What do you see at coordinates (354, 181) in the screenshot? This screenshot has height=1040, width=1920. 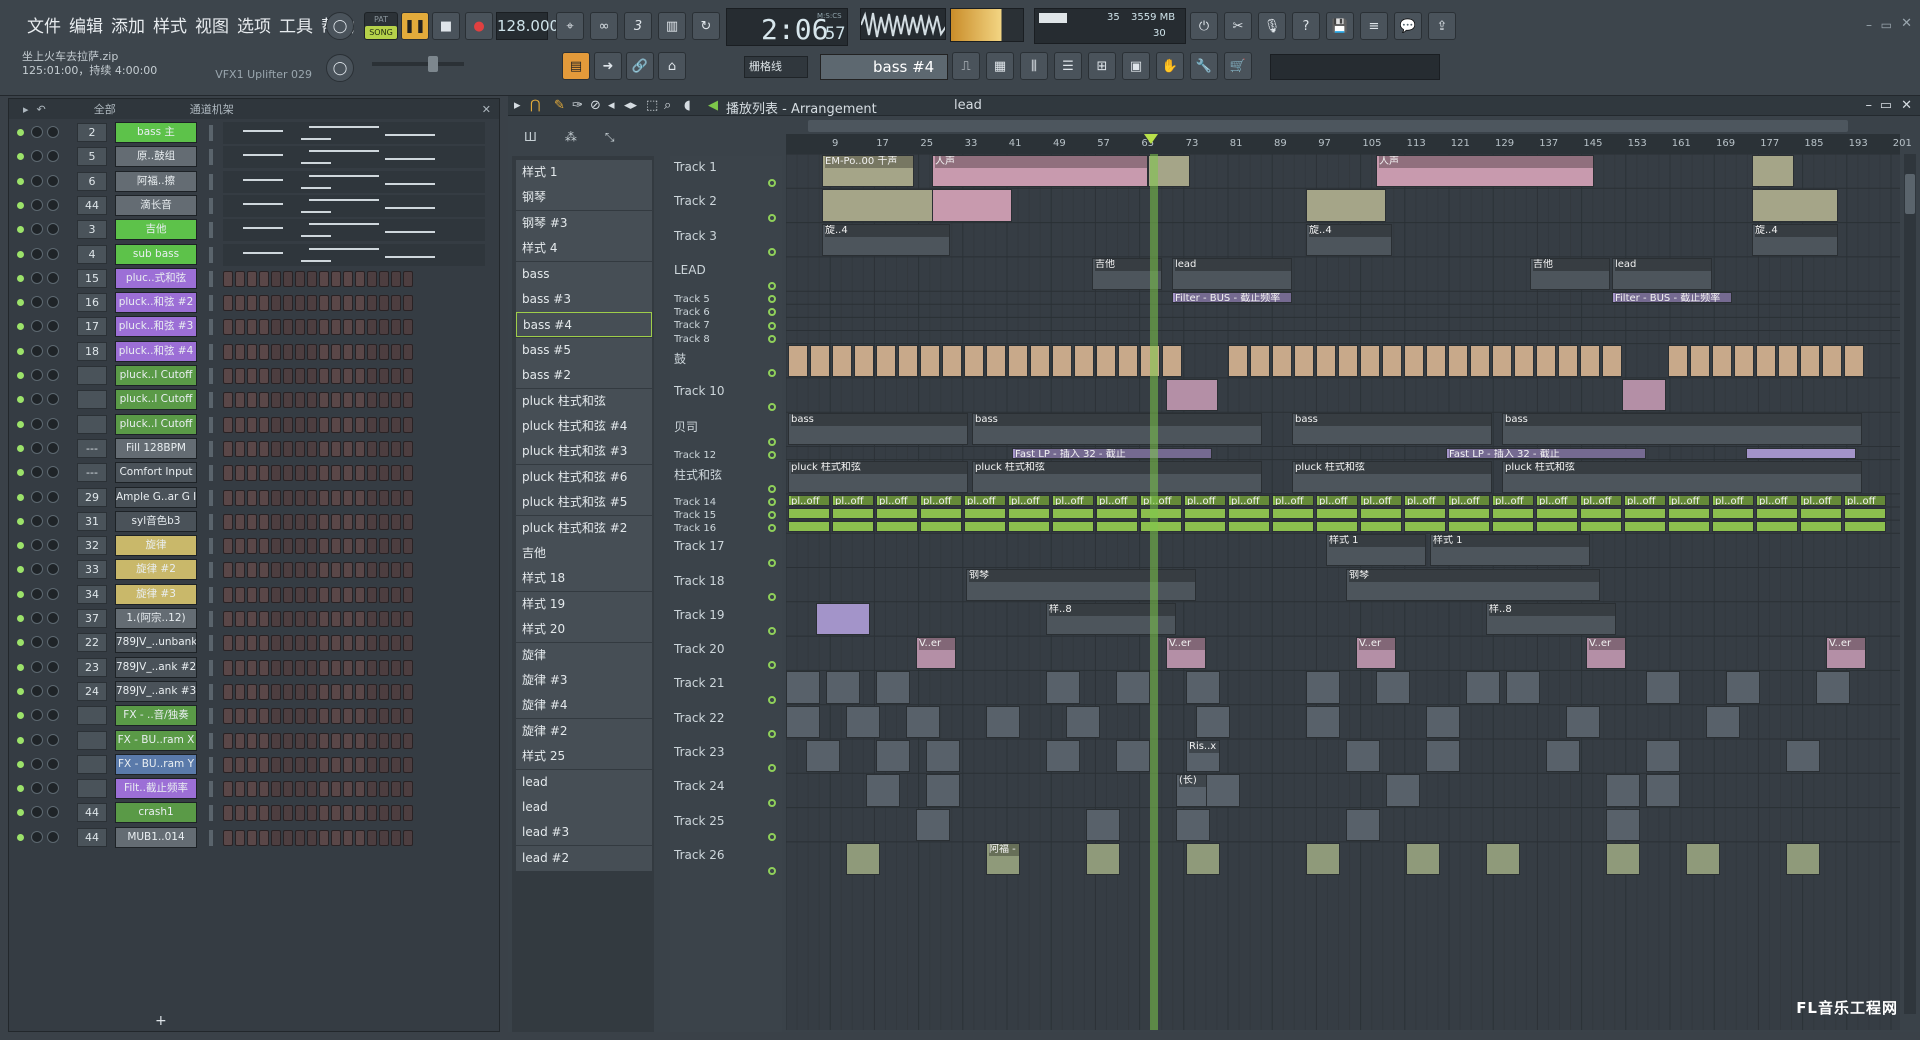 I see `channel-piano-roll-preview` at bounding box center [354, 181].